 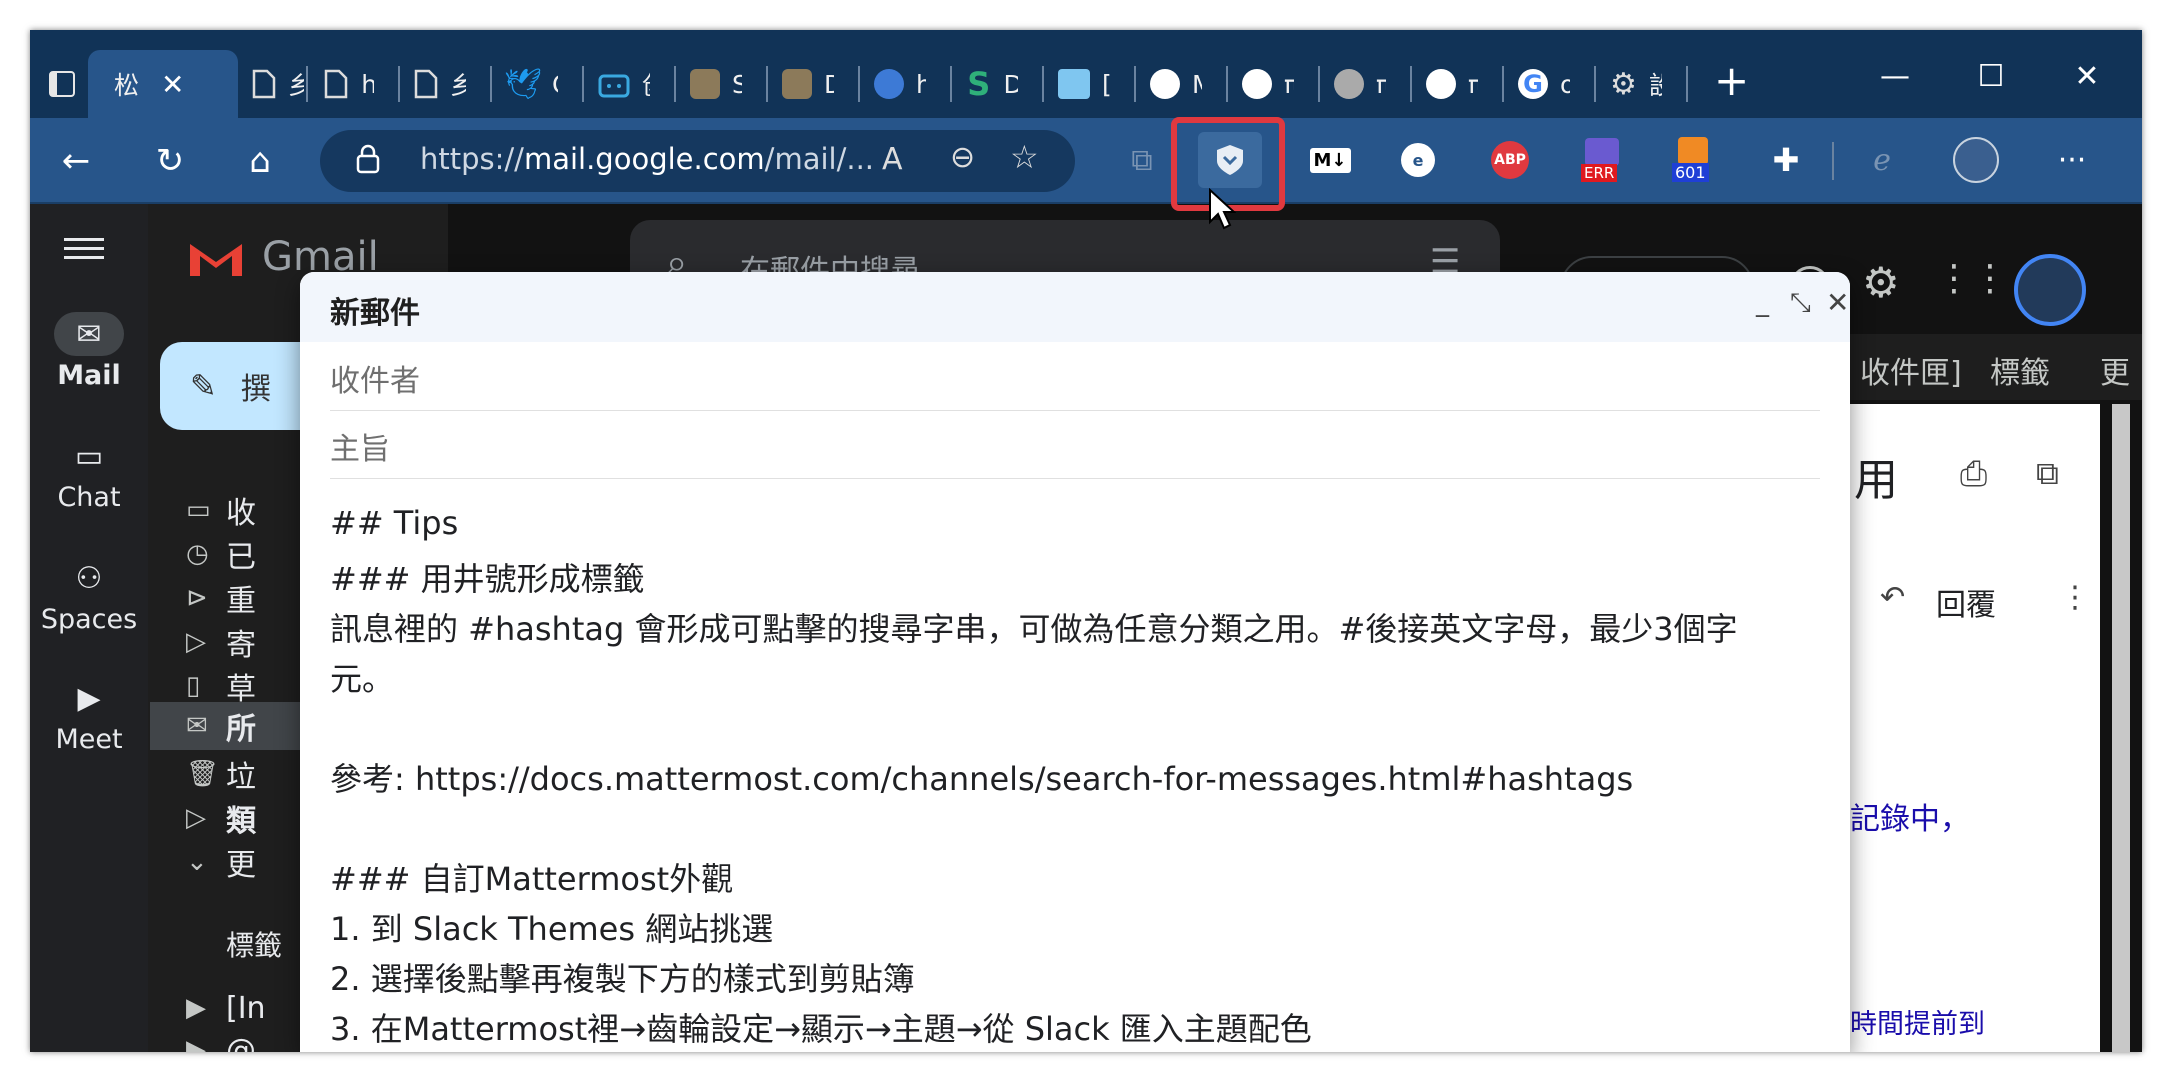 What do you see at coordinates (1881, 282) in the screenshot?
I see `settings-gear-icon: ⚙` at bounding box center [1881, 282].